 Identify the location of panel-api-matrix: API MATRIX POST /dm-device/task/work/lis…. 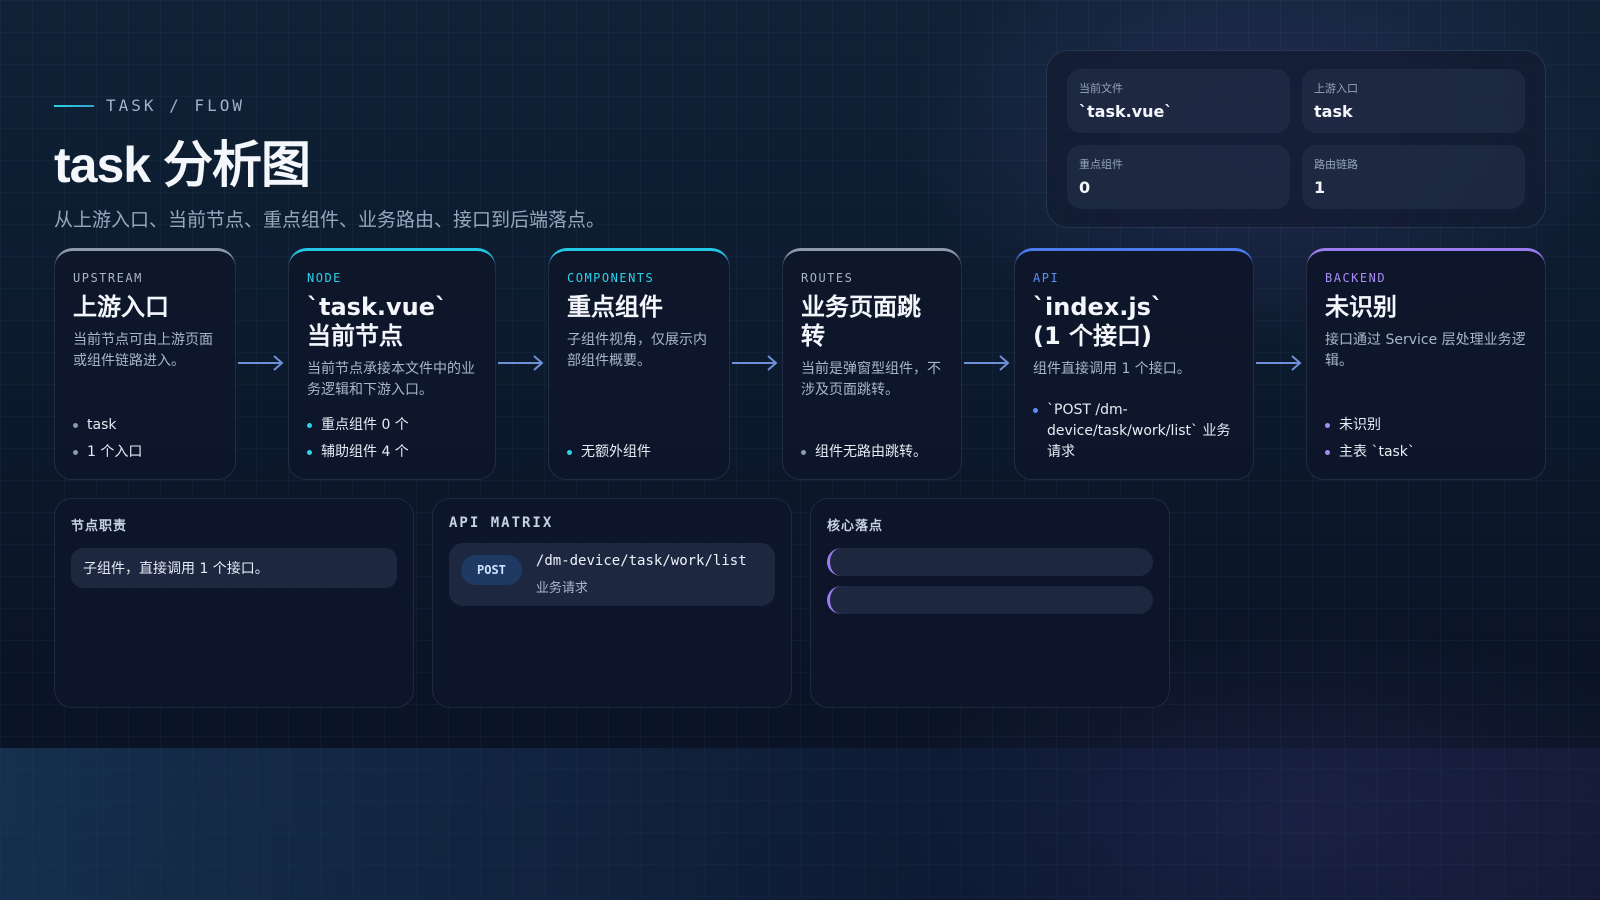
(612, 603).